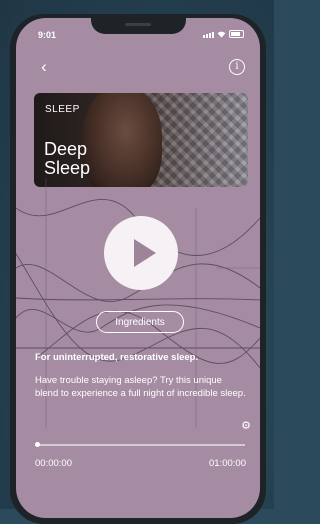 The height and width of the screenshot is (524, 320). What do you see at coordinates (208, 35) in the screenshot?
I see `signal-icon` at bounding box center [208, 35].